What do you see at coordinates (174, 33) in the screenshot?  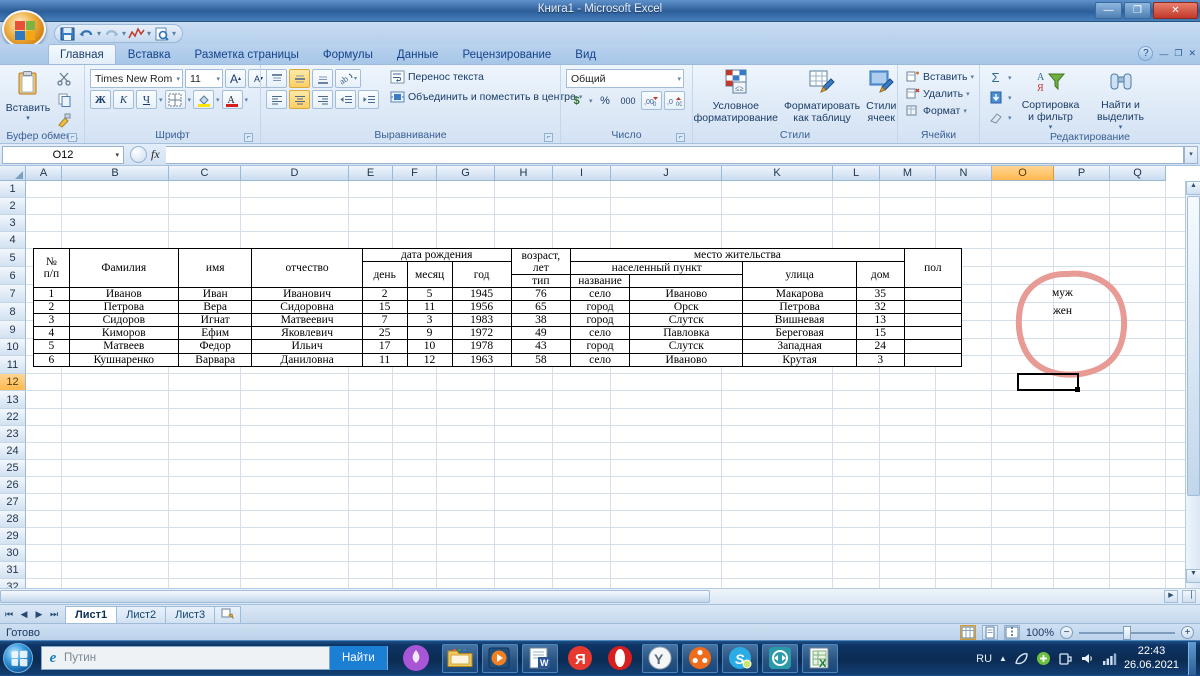 I see `customize-qat-arrow: ▾` at bounding box center [174, 33].